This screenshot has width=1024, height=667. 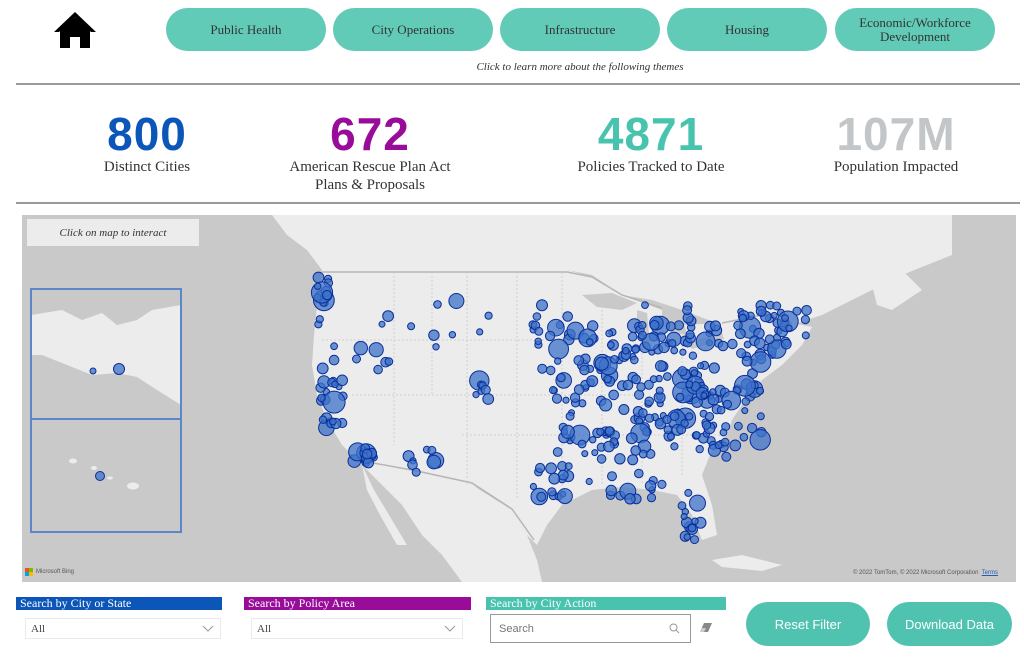 What do you see at coordinates (808, 624) in the screenshot?
I see `reset-filter-button: Reset Filter` at bounding box center [808, 624].